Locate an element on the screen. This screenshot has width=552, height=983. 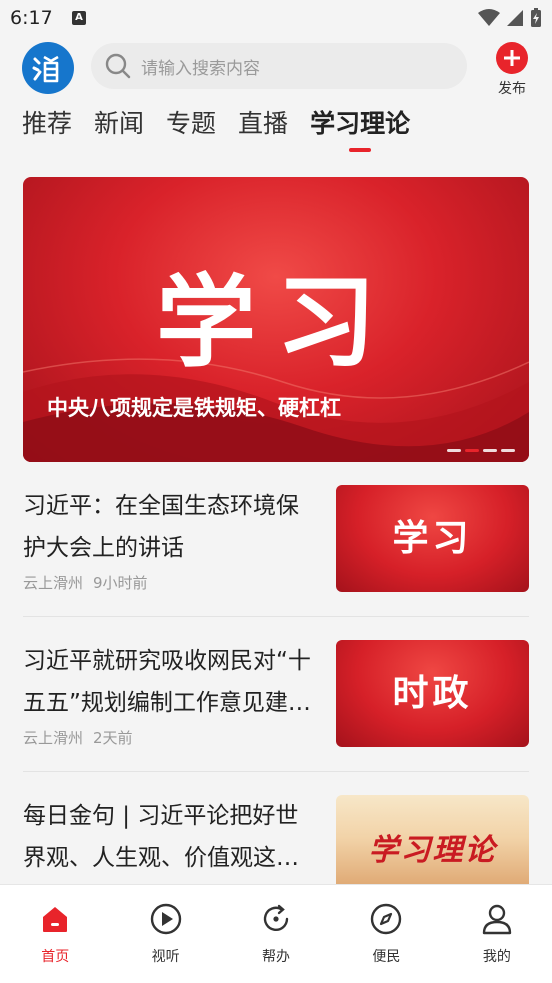
thumbnail-text: 学习 is located at coordinates (432, 538).